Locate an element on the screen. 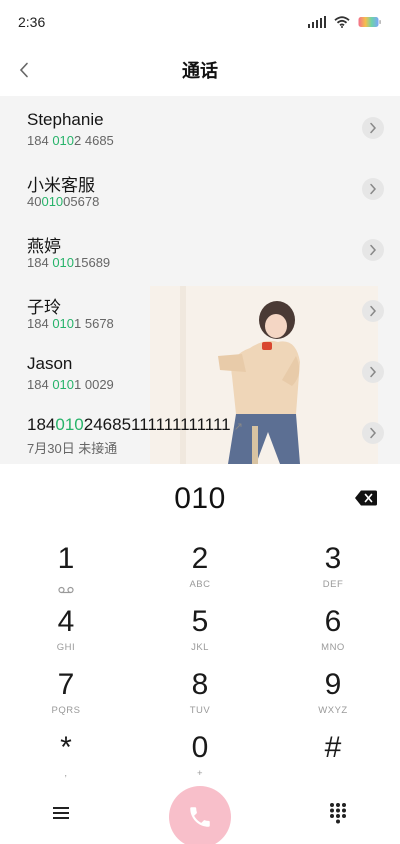  key-letters: PQRS is located at coordinates (66, 710).